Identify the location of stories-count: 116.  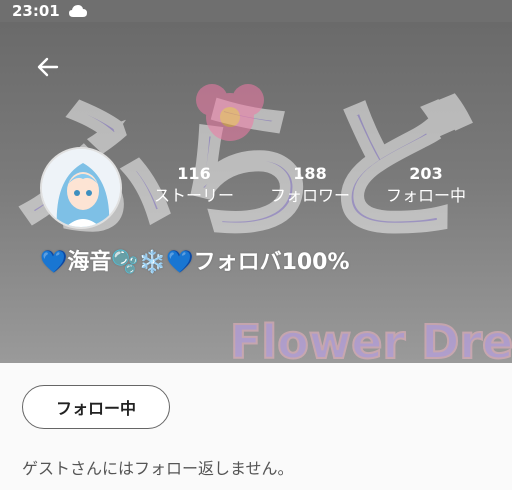
(194, 173).